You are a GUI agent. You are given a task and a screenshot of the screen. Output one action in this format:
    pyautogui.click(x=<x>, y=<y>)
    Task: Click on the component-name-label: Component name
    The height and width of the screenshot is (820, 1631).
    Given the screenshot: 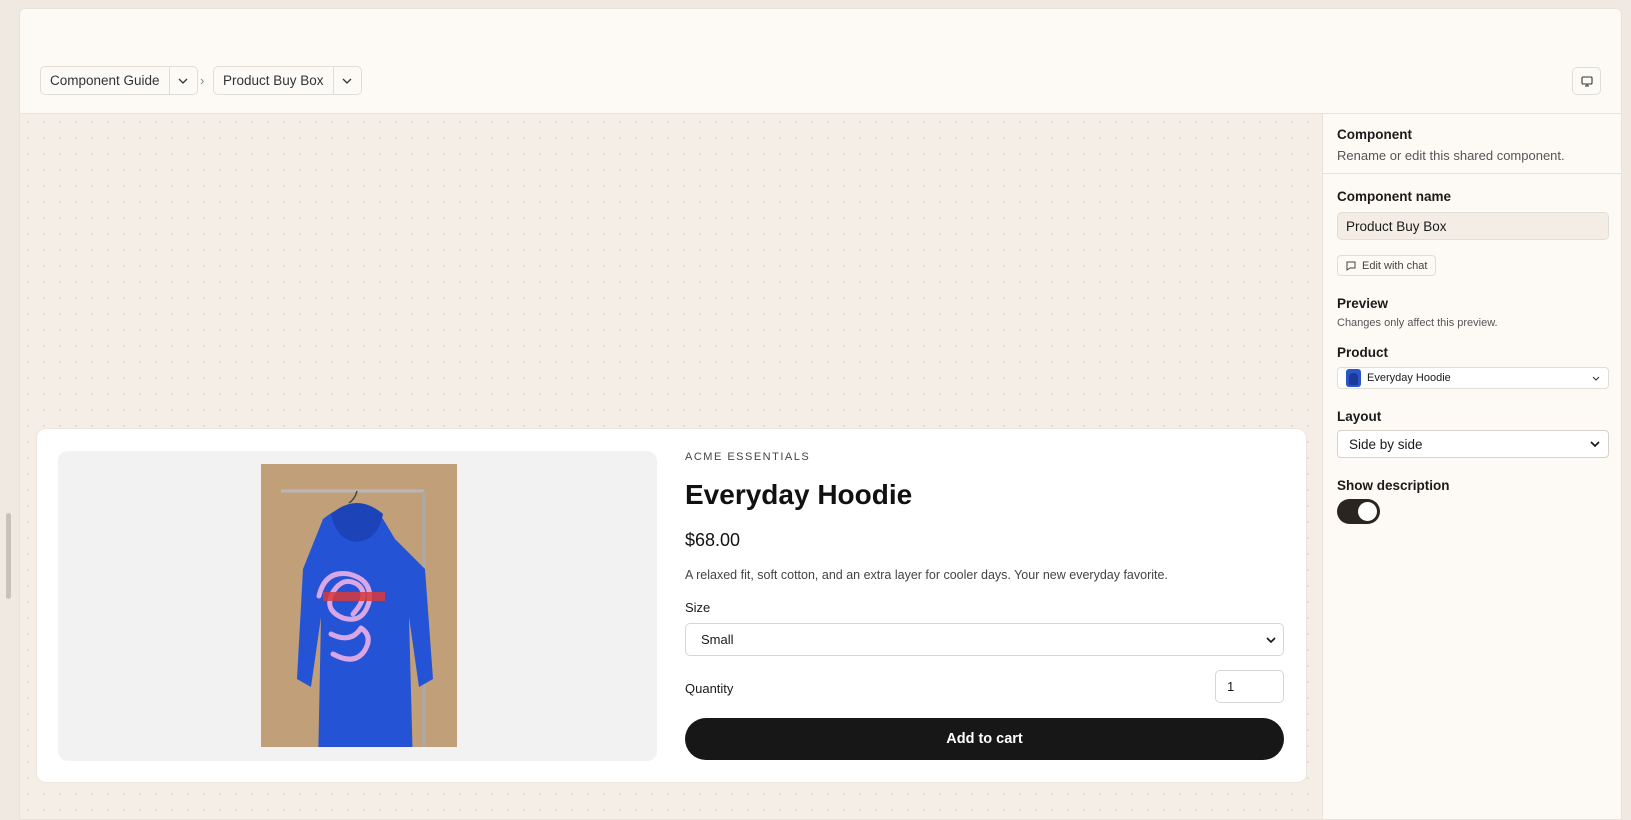 What is the action you would take?
    pyautogui.click(x=1394, y=196)
    